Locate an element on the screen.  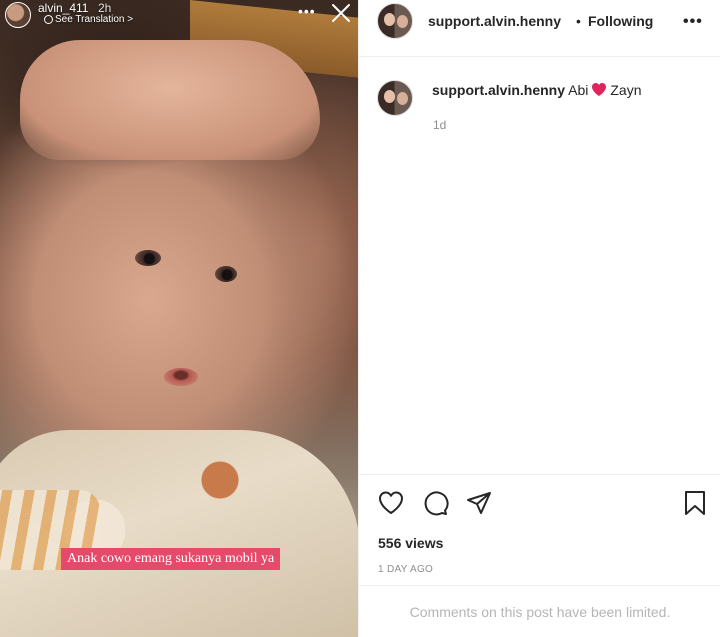
story-avatar is located at coordinates (18, 15).